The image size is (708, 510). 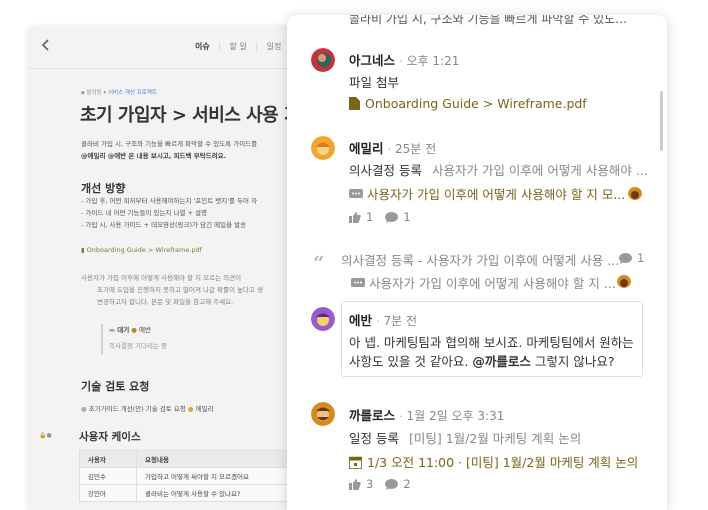 What do you see at coordinates (220, 476) in the screenshot?
I see `table-cell: 가입하고 어떻게 써야할 지 모르겠어요` at bounding box center [220, 476].